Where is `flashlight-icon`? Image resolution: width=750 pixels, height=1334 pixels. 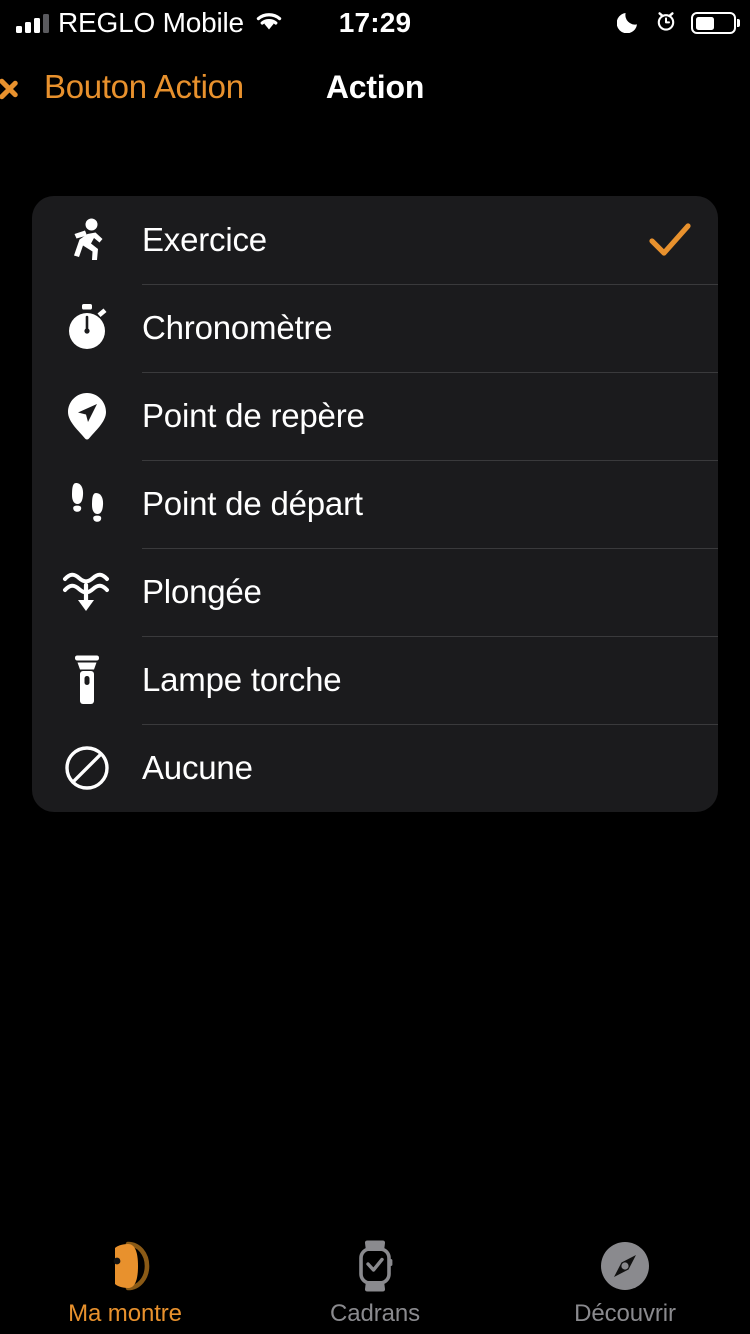
flashlight-icon is located at coordinates (87, 680).